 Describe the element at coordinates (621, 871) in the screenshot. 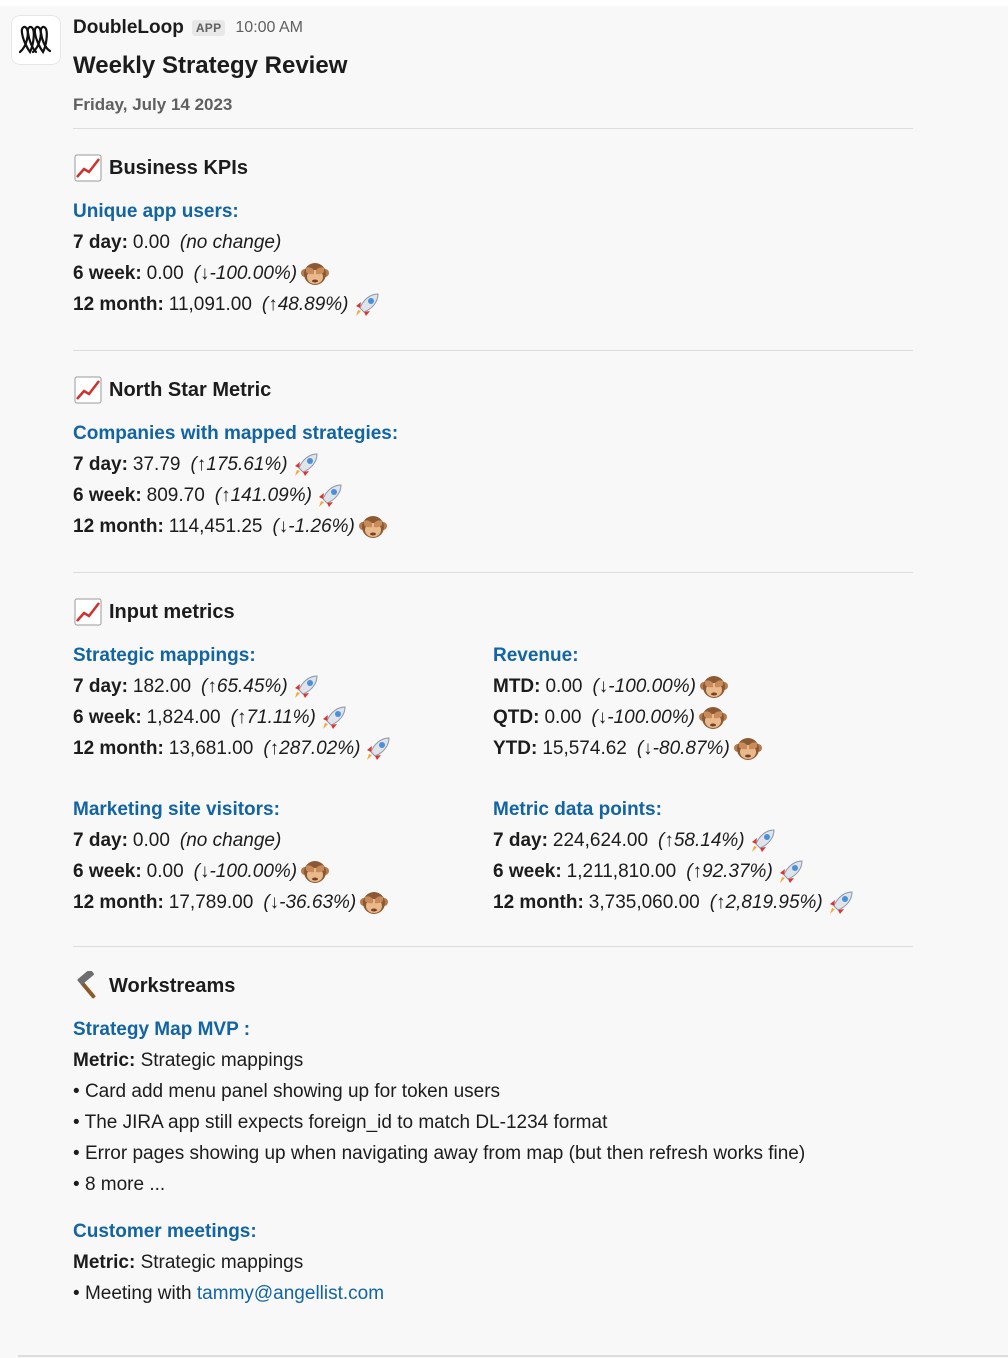

I see `metric-value: 1,211,810.00` at that location.